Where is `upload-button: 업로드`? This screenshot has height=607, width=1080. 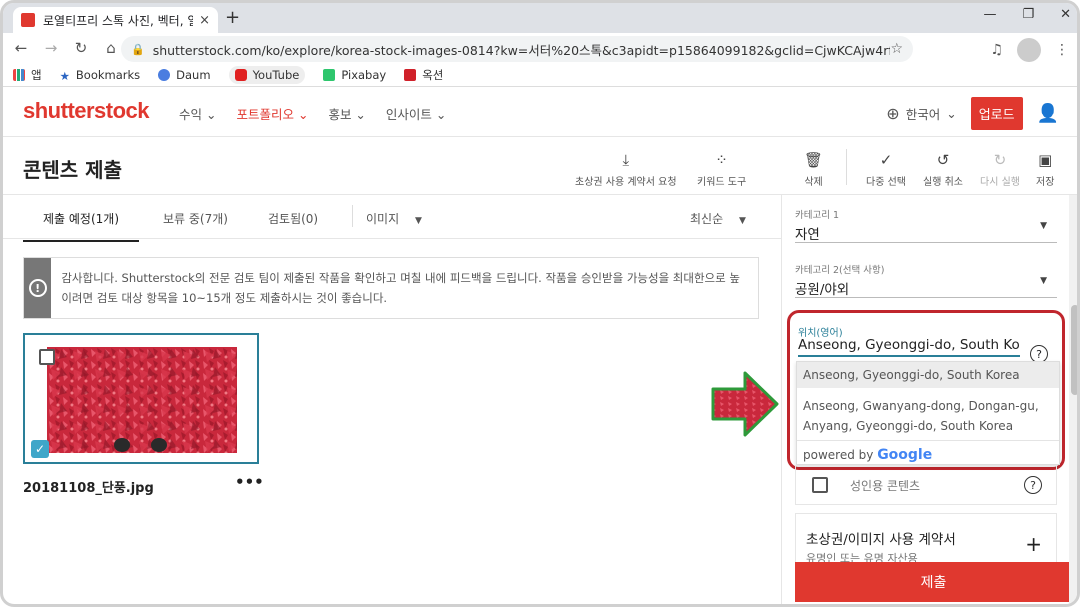
upload-button: 업로드 is located at coordinates (996, 113).